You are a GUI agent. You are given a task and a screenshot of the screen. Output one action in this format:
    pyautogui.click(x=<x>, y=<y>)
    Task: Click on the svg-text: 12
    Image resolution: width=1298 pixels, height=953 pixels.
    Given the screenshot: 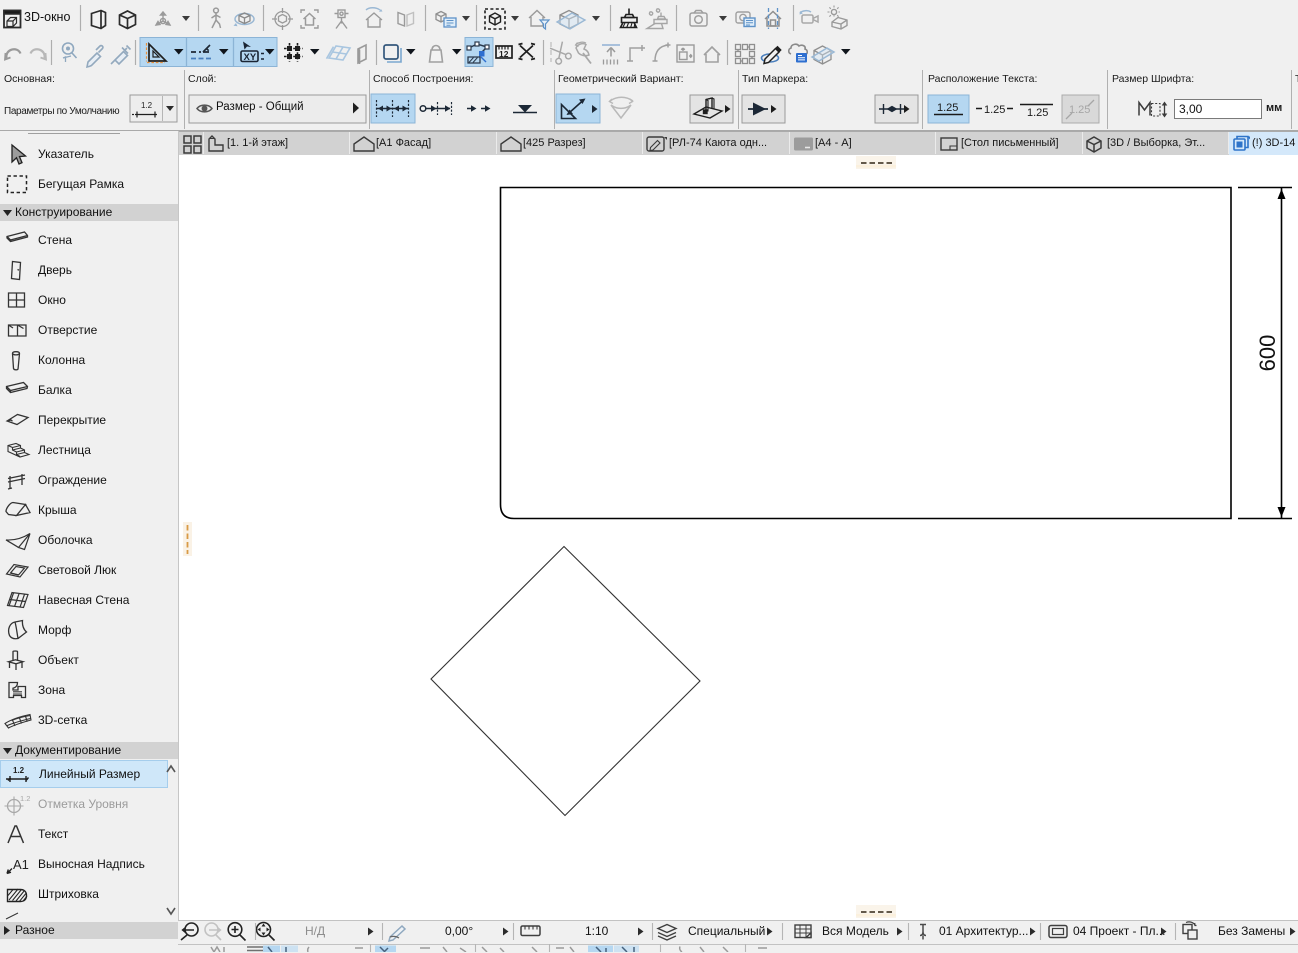 What is the action you would take?
    pyautogui.click(x=504, y=54)
    